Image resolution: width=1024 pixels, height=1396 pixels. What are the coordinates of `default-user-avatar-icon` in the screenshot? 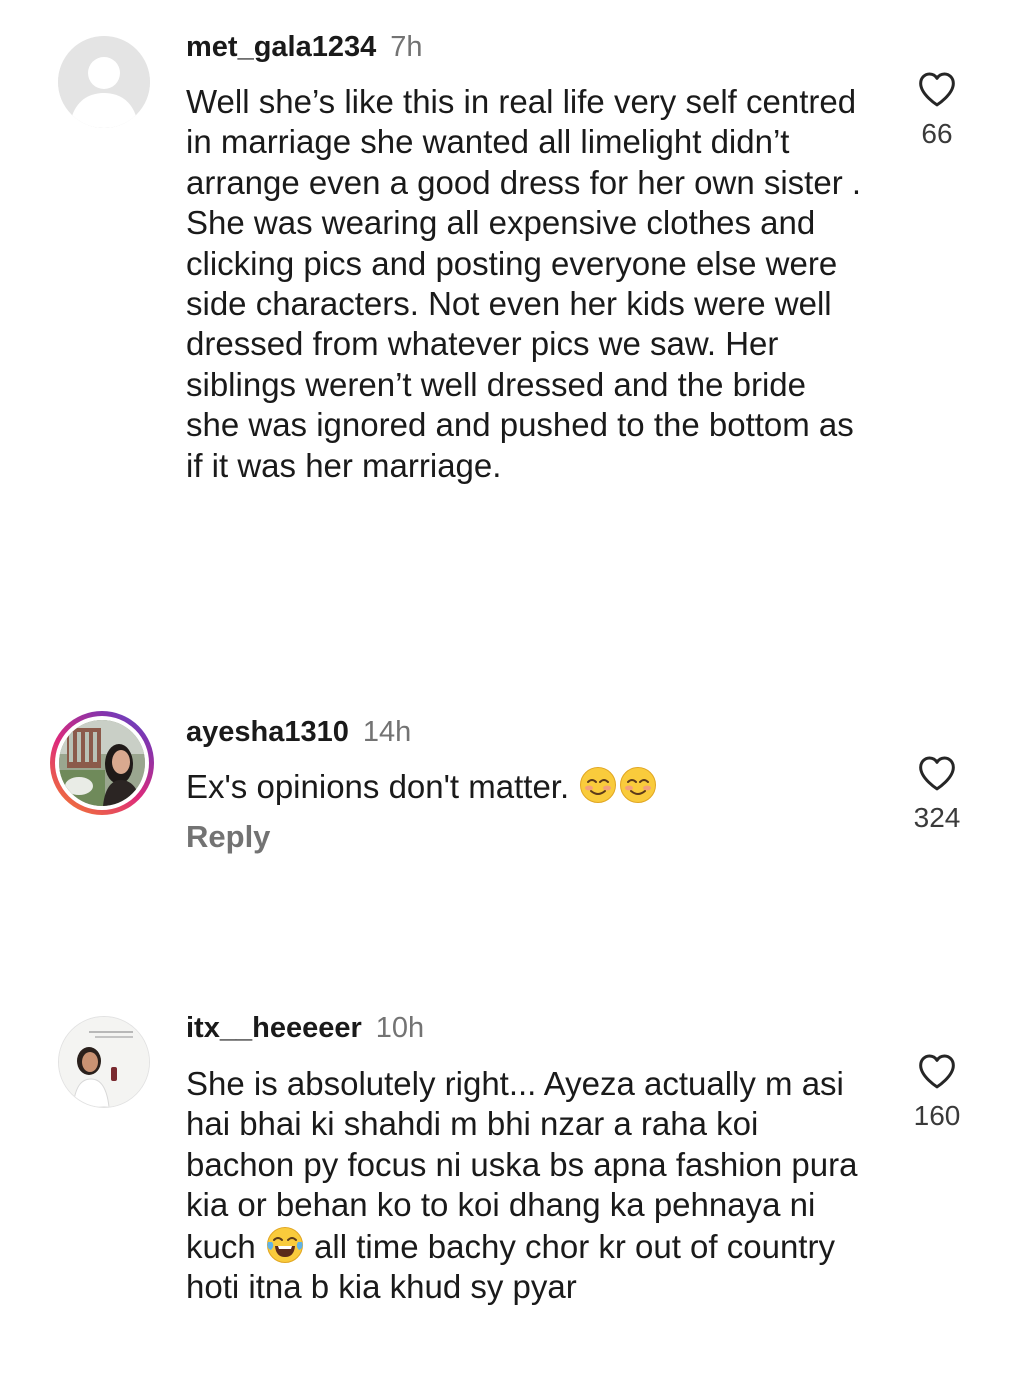 It's located at (104, 82).